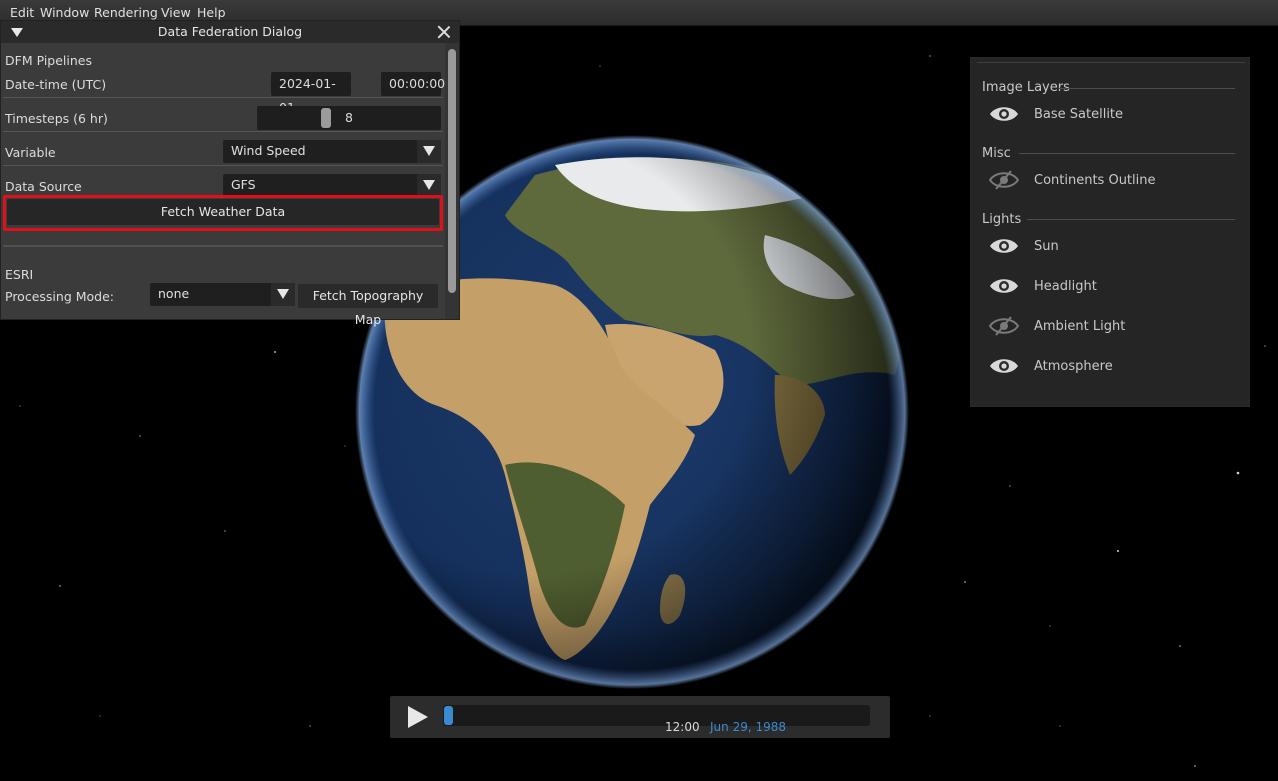  I want to click on section-image-layers: Image Layers, so click(1026, 87).